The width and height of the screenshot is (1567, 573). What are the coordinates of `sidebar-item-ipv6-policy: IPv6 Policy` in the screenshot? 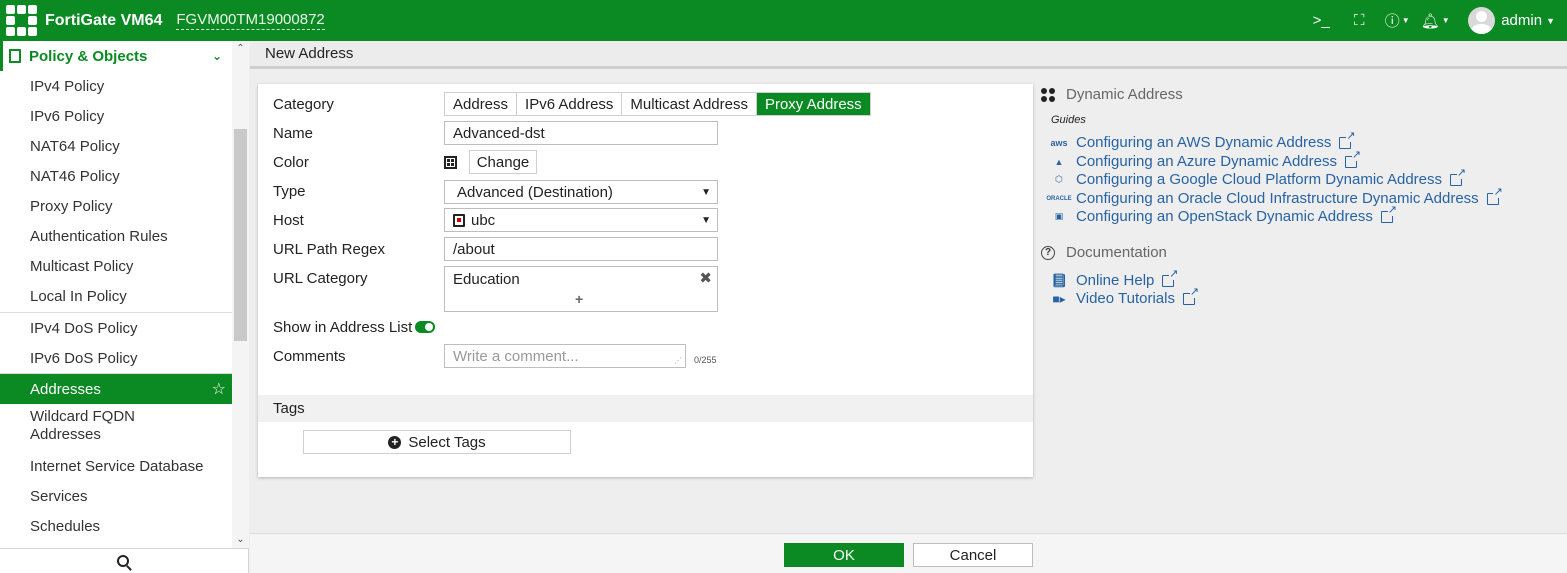 It's located at (116, 116).